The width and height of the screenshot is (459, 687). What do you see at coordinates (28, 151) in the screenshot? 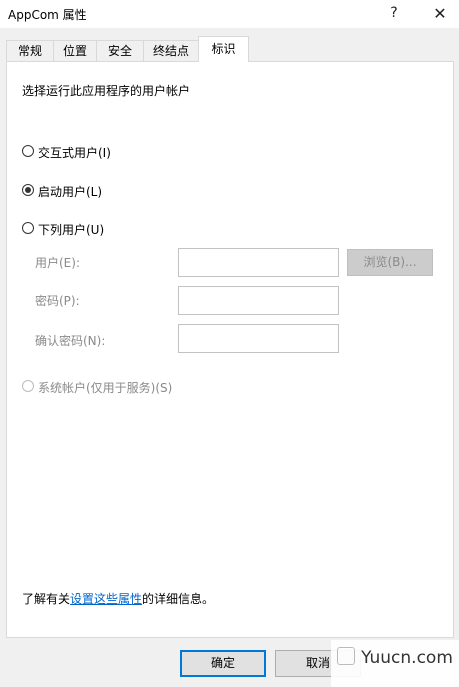
I see `radio-interactive-user` at bounding box center [28, 151].